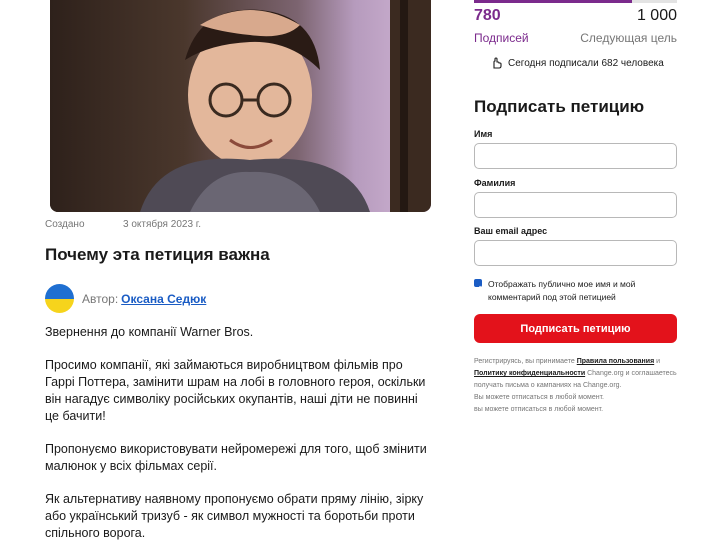  I want to click on legal-prefix: Регистрируясь, вы принимаете, so click(524, 361).